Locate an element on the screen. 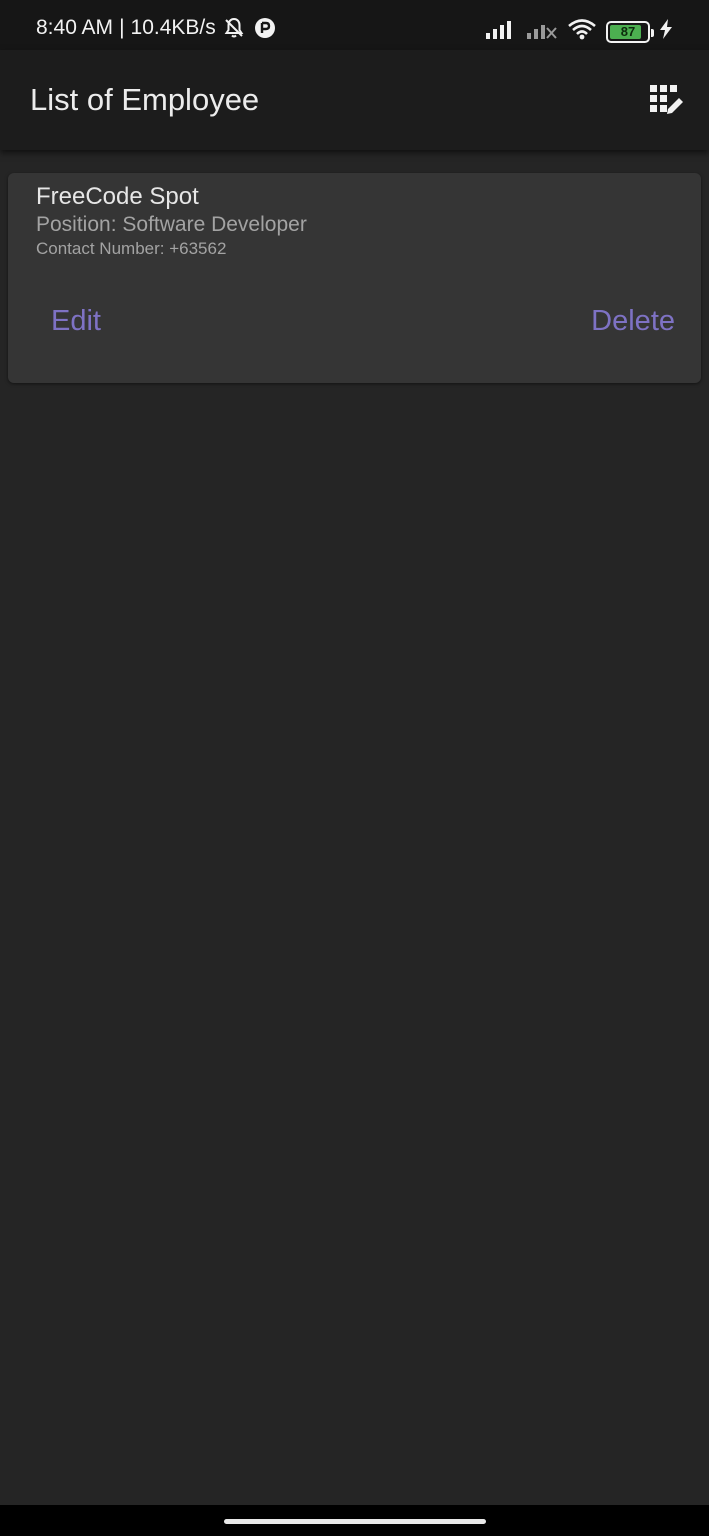 This screenshot has height=1536, width=709. battery-level: 87 is located at coordinates (628, 31).